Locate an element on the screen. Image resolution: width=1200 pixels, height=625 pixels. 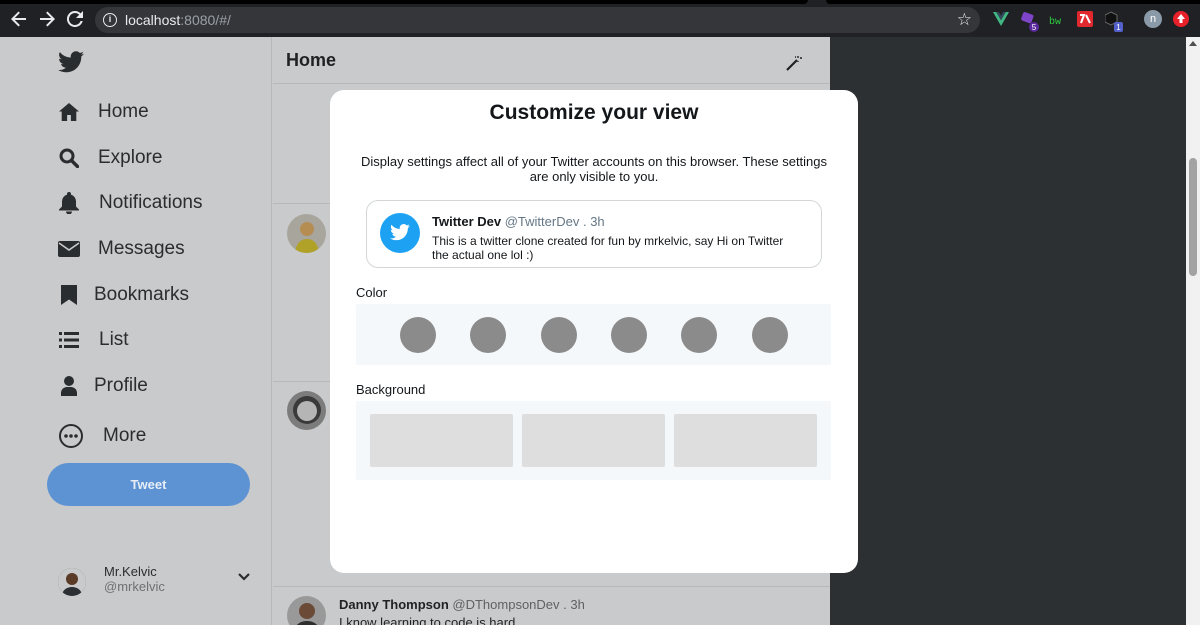
page-title: Home is located at coordinates (311, 60).